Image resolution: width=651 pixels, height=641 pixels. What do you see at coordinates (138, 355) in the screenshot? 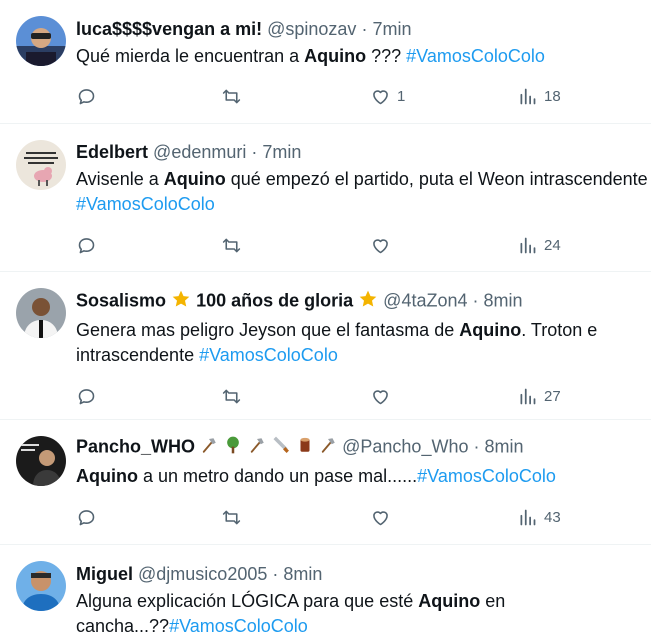
I see `text-segment: intrascendente` at bounding box center [138, 355].